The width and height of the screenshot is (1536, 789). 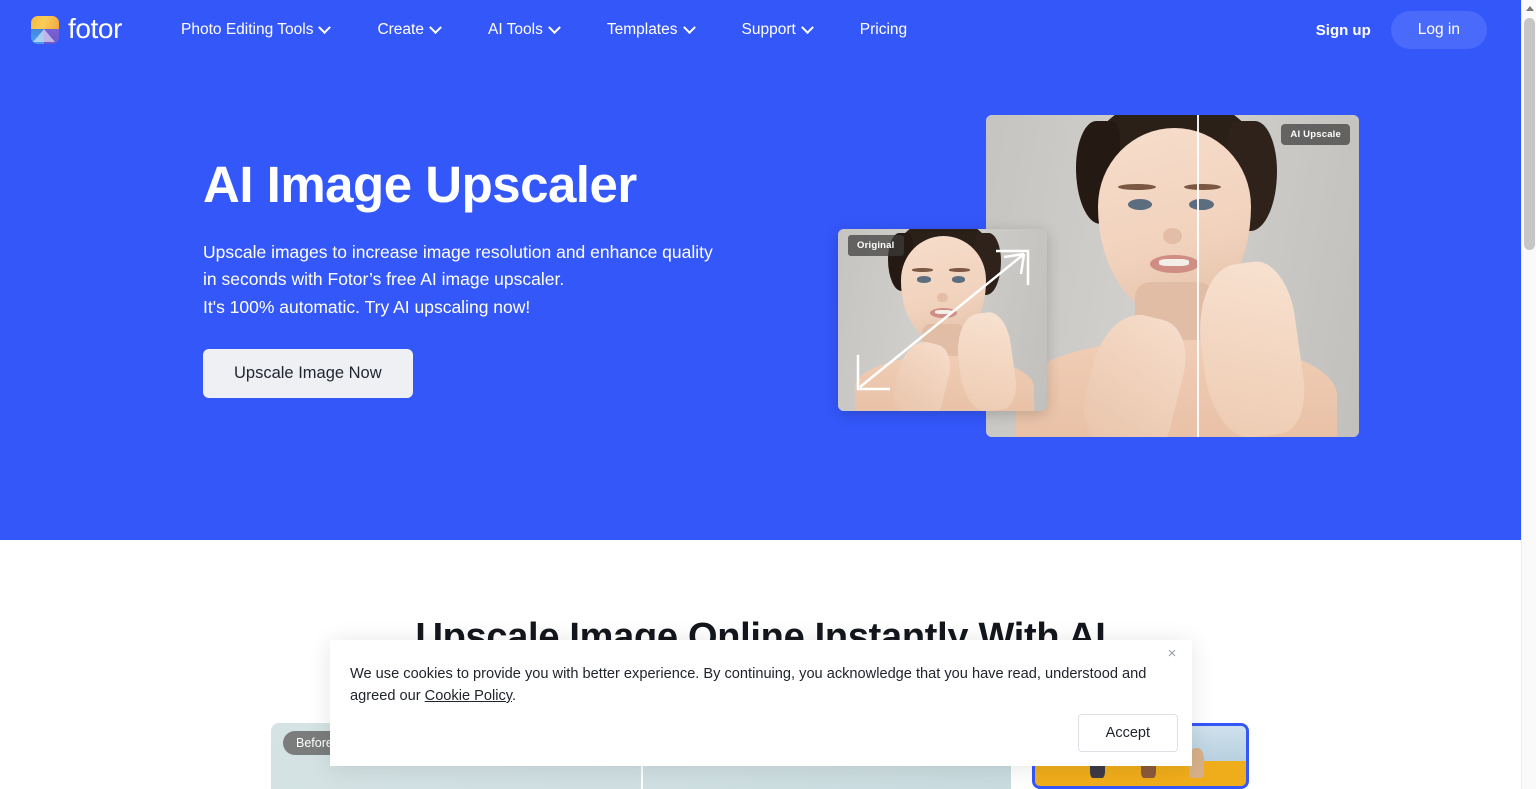 I want to click on nav-item-templates: Templates, so click(x=650, y=30).